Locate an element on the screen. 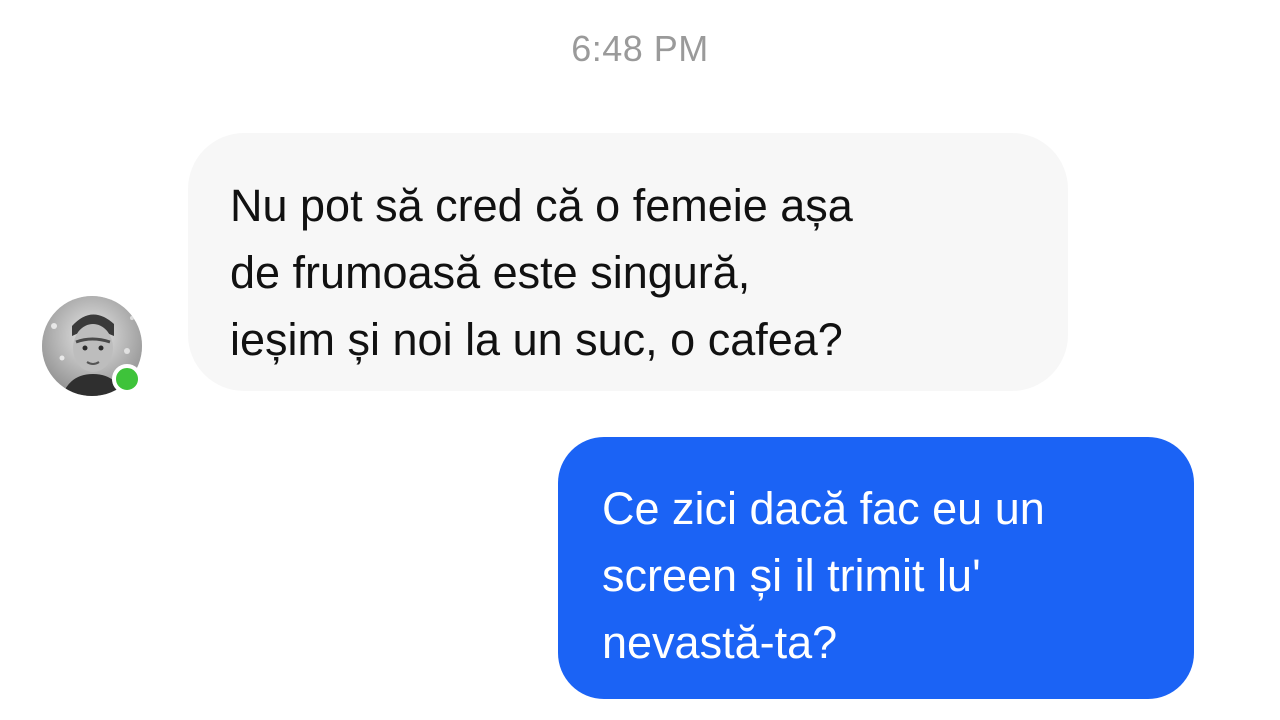 This screenshot has height=720, width=1280. contact-avatar is located at coordinates (92, 346).